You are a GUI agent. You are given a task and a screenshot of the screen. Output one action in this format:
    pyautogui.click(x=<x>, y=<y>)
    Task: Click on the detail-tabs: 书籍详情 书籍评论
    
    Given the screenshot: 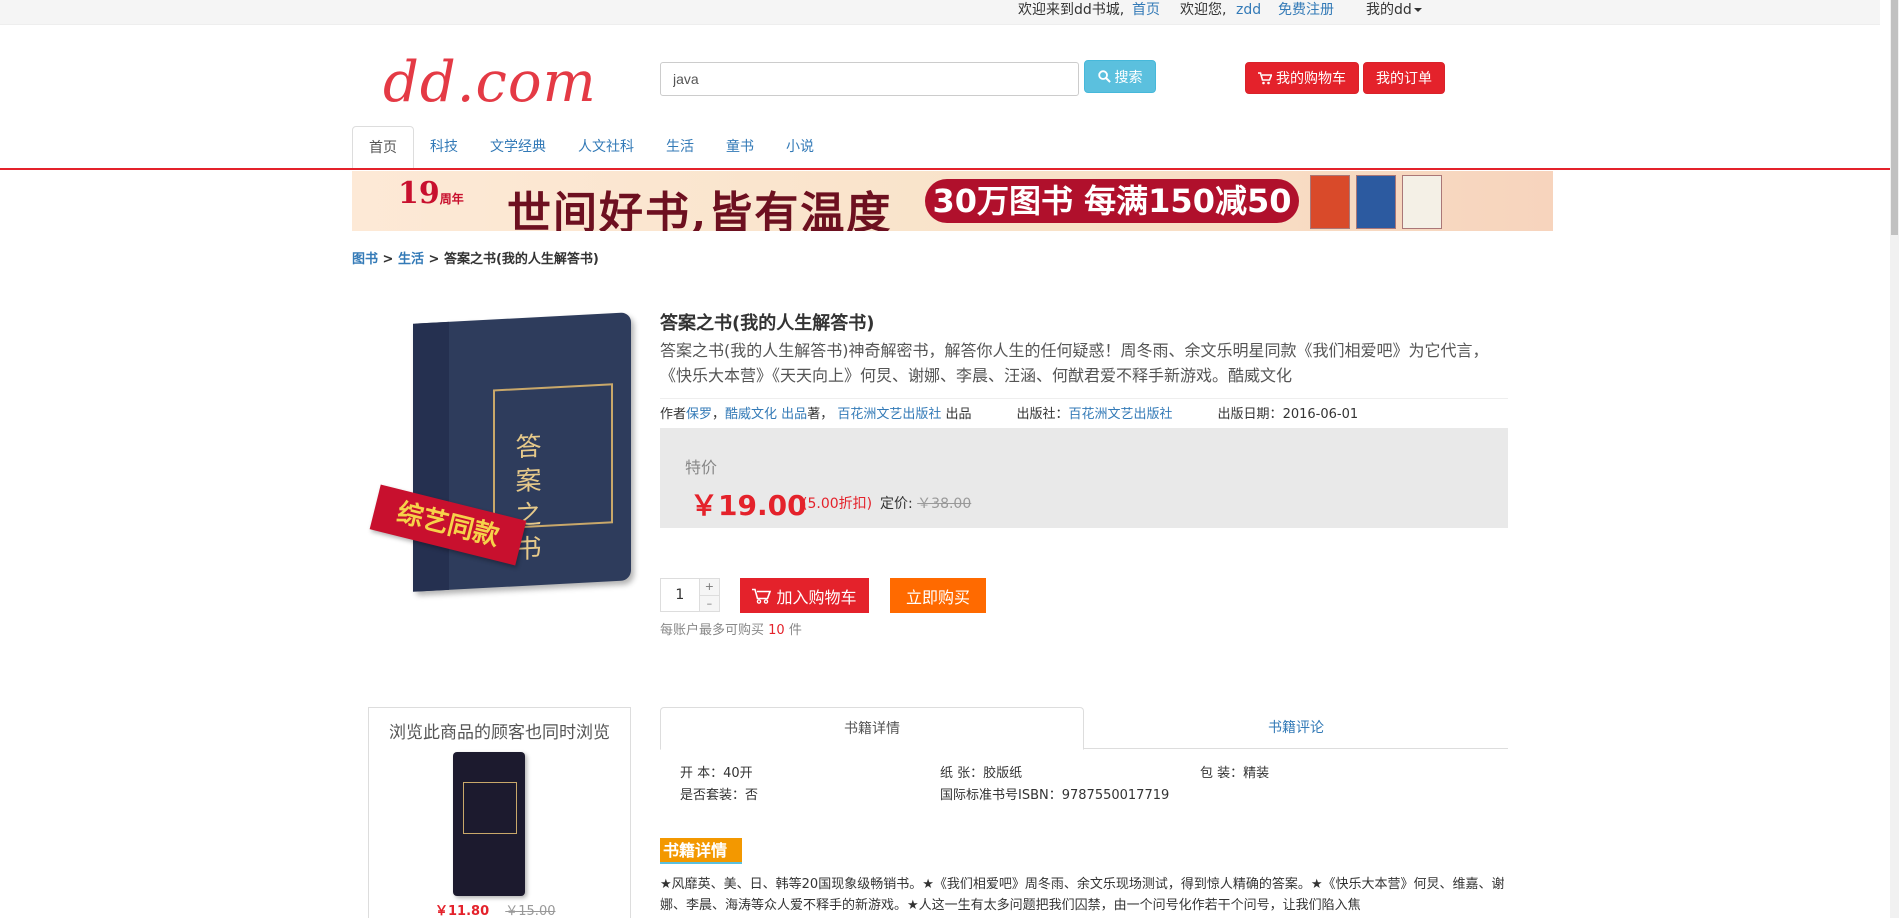 What is the action you would take?
    pyautogui.click(x=1084, y=728)
    